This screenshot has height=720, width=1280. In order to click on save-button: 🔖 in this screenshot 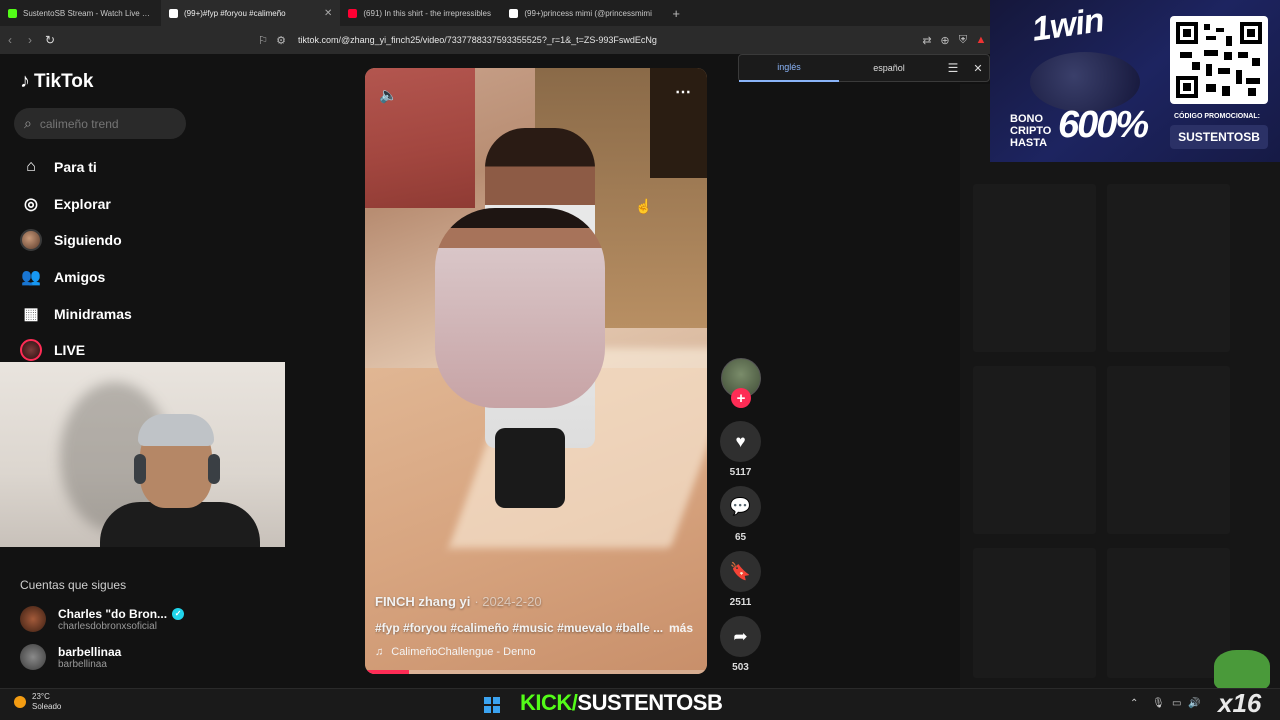, I will do `click(740, 571)`.